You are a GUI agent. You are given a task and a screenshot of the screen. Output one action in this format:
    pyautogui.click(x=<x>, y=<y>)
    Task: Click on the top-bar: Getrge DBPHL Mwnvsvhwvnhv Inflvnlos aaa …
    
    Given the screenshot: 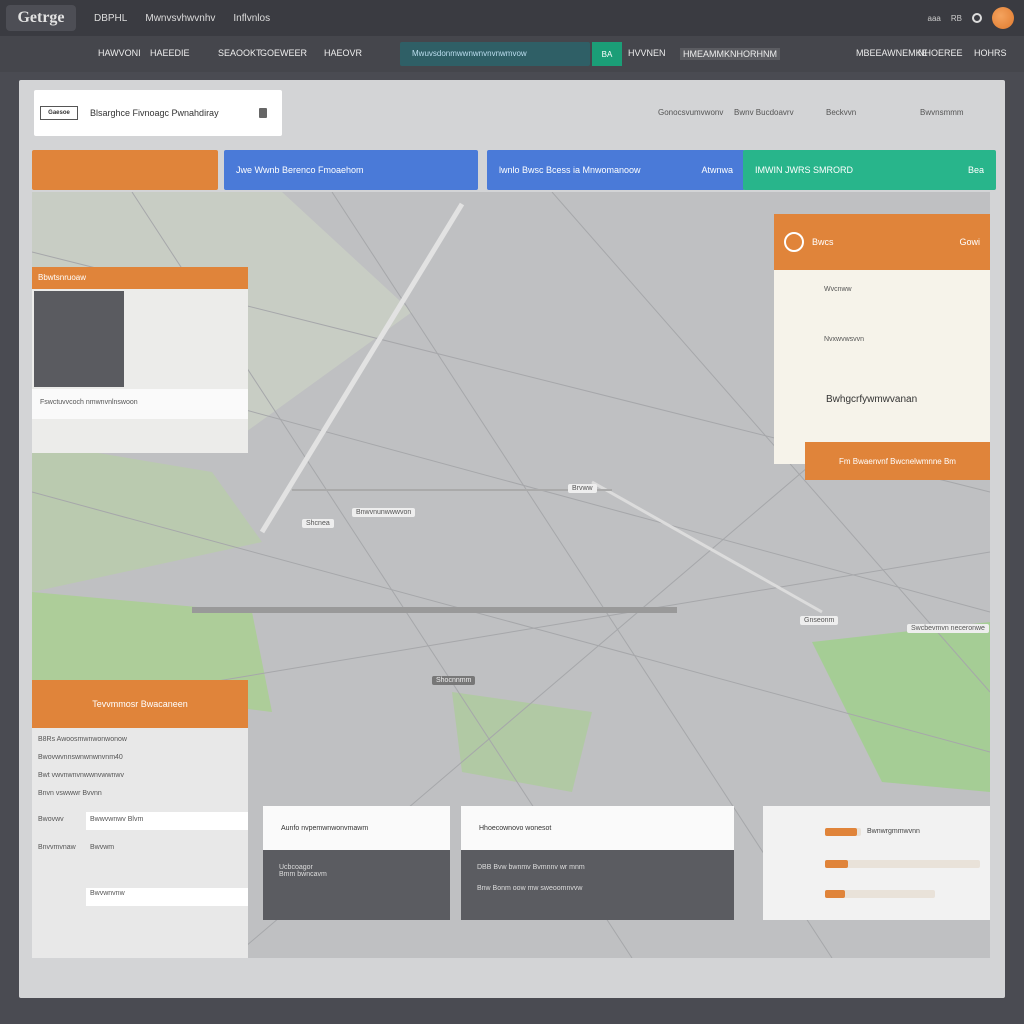 What is the action you would take?
    pyautogui.click(x=512, y=18)
    